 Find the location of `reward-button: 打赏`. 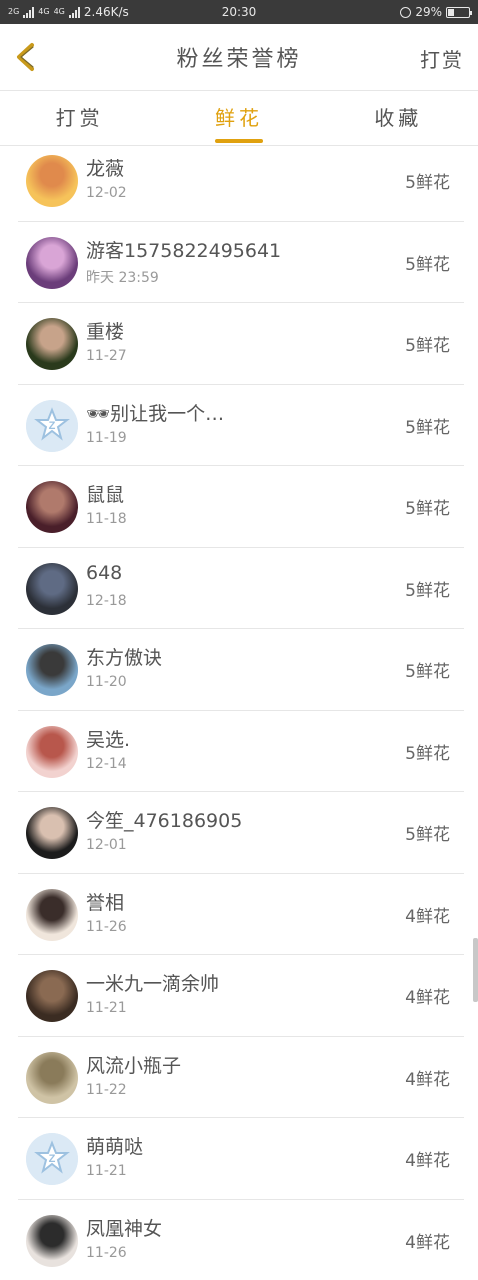

reward-button: 打赏 is located at coordinates (442, 58).